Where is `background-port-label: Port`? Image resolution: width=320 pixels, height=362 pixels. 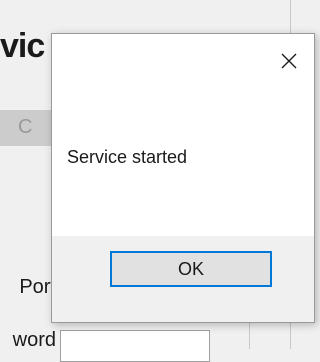
background-port-label: Port is located at coordinates (37, 287).